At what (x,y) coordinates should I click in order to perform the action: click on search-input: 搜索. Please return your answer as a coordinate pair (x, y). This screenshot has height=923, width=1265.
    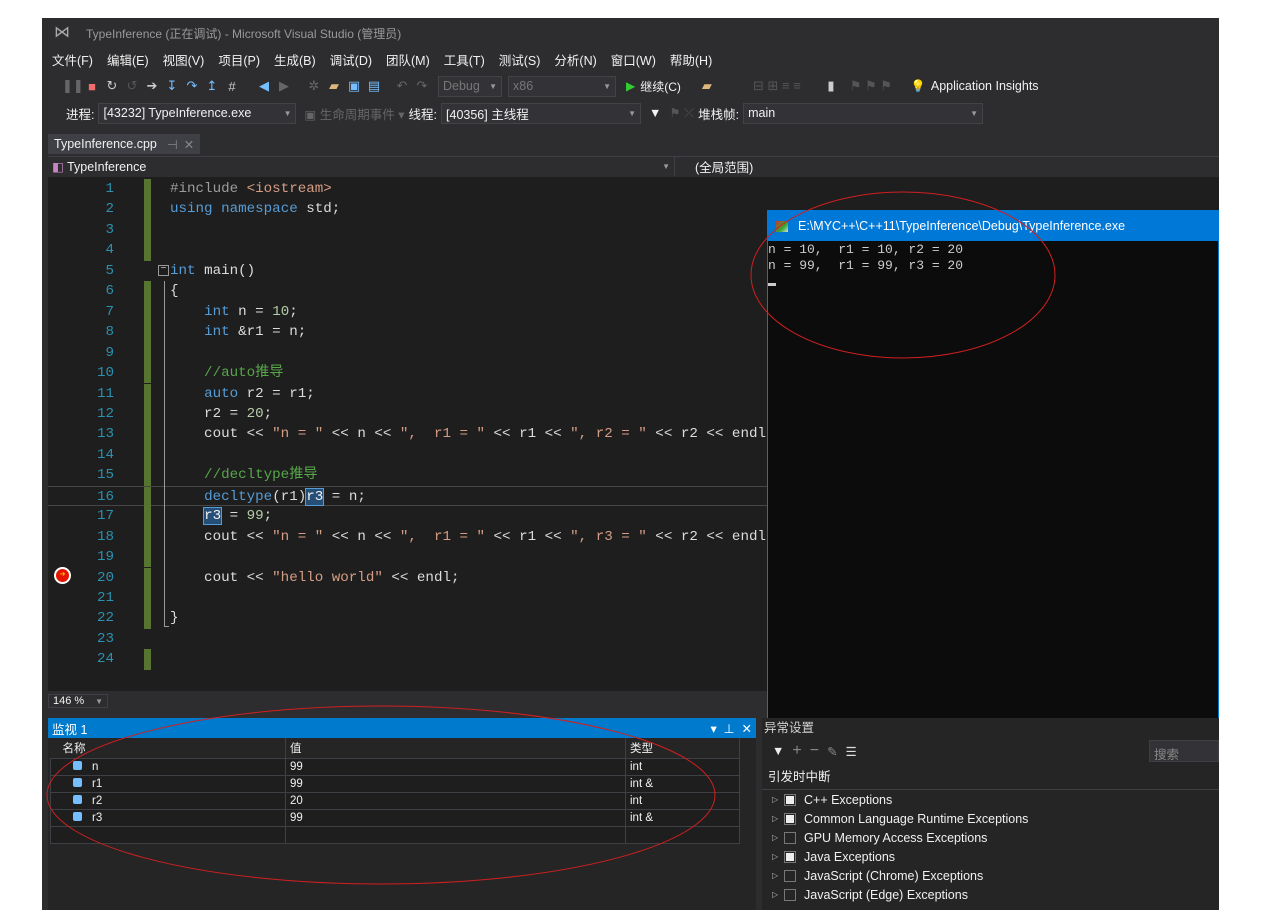
    Looking at the image, I should click on (1184, 751).